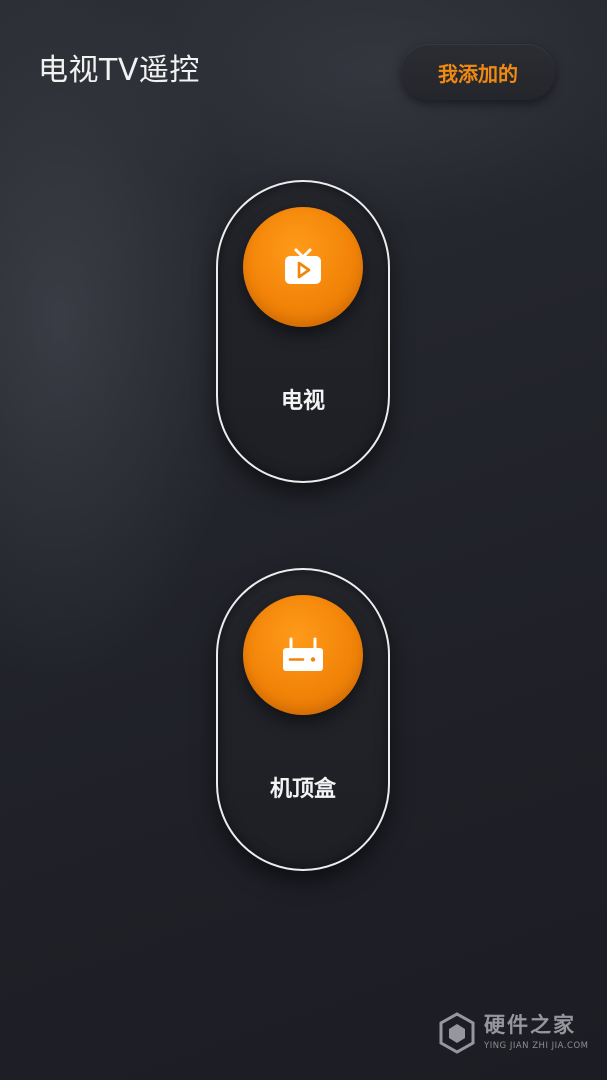 Image resolution: width=607 pixels, height=1080 pixels. I want to click on device-card-set-top-box: 机顶盒, so click(303, 719).